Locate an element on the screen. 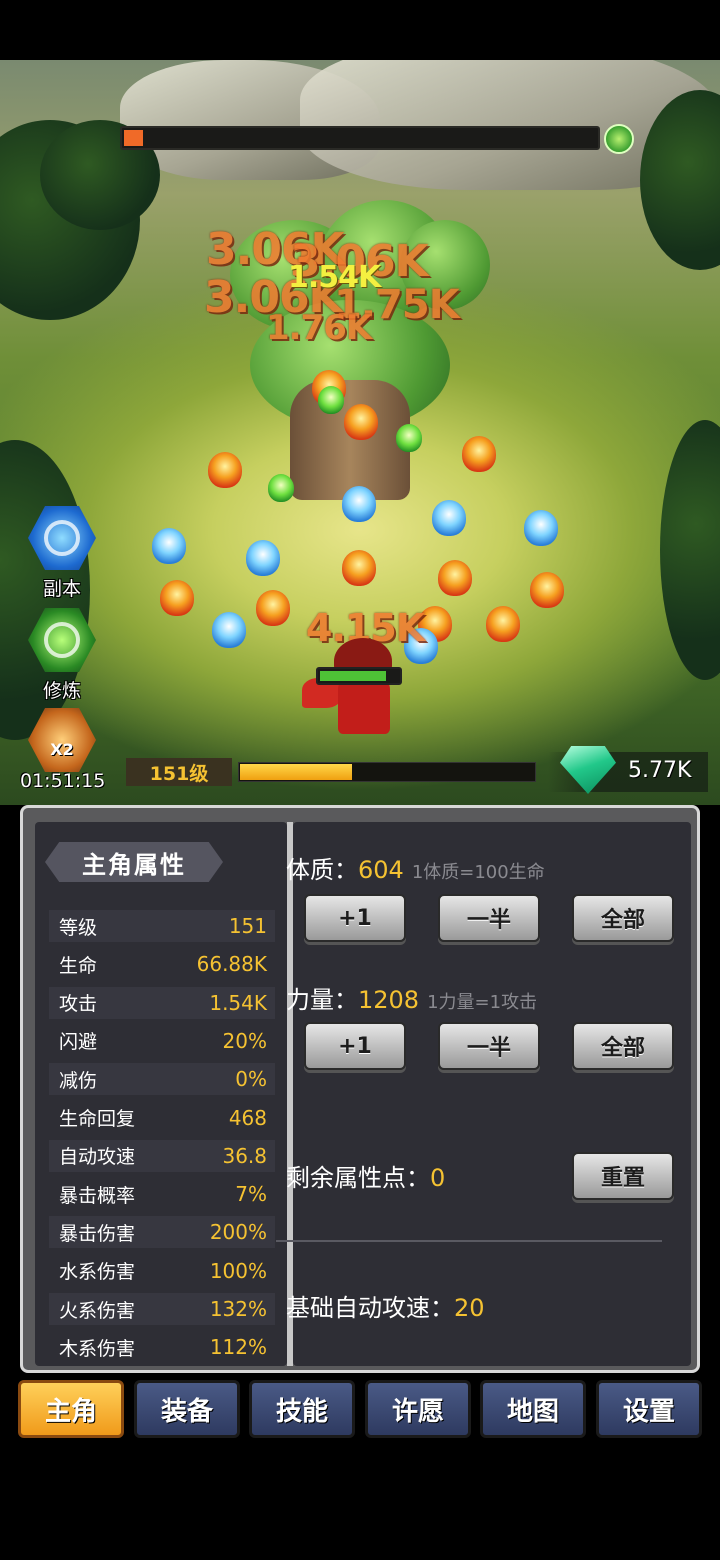  bottom-tab-bar: 主角 装备 技能 许愿 地图 设置 is located at coordinates (360, 1409).